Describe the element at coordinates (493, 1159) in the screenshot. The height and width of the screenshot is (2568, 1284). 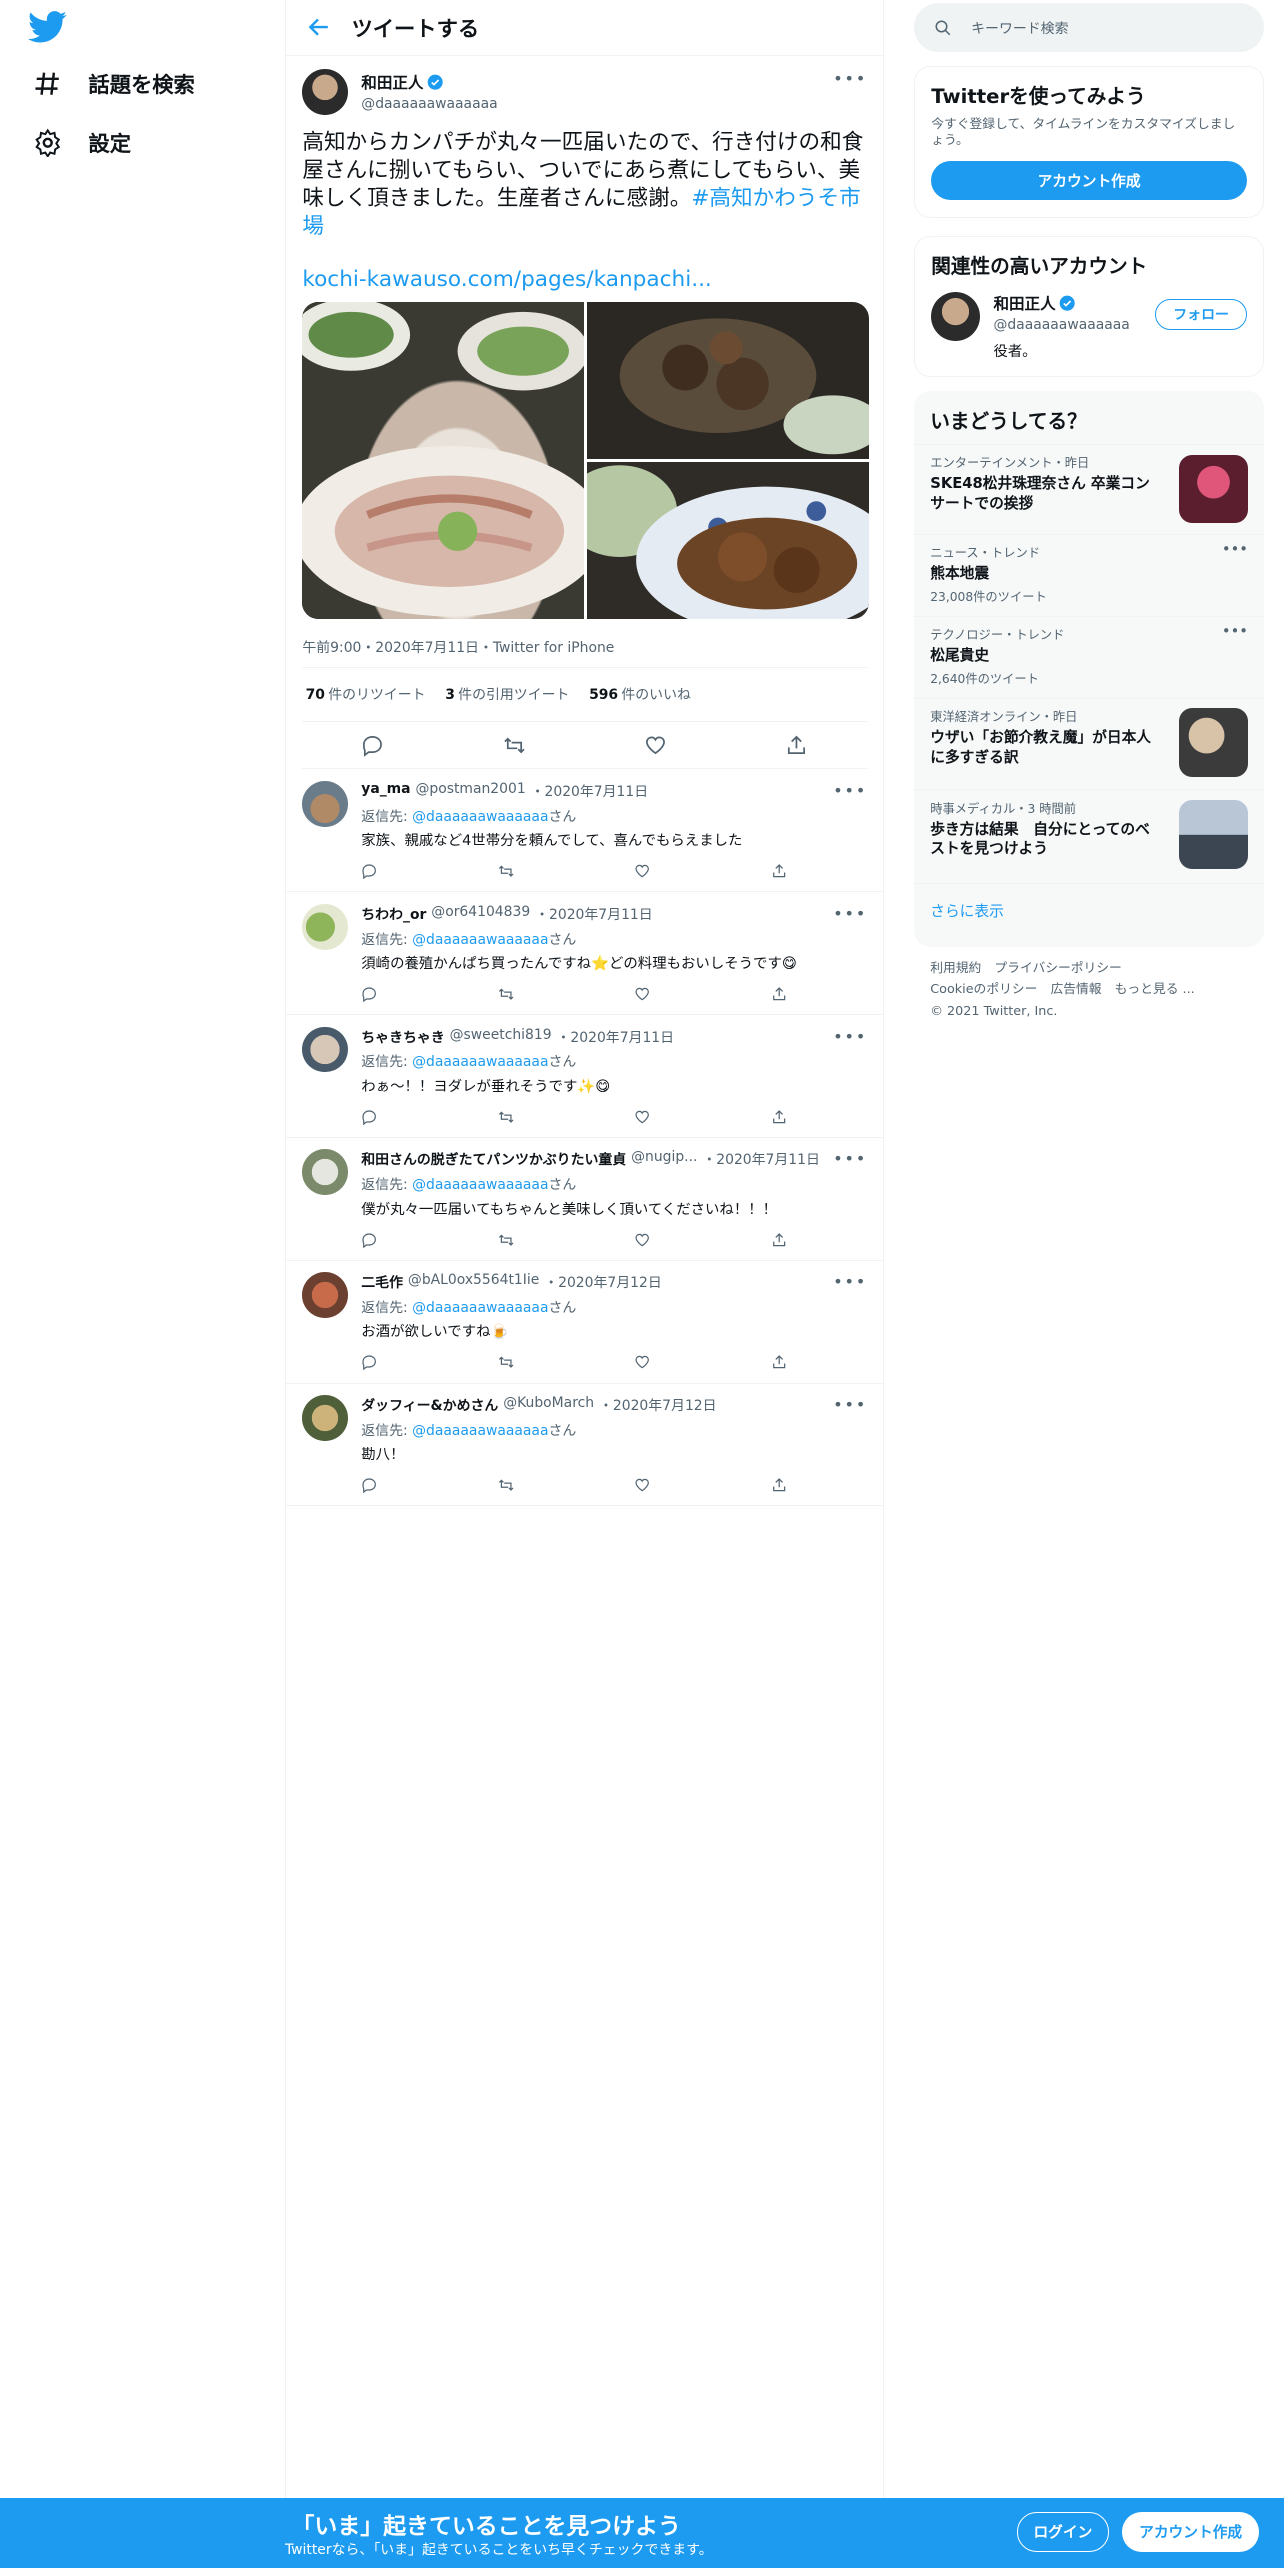
I see `reply-author-name: 和田さんの脱ぎたてパンツかぶりたい童貞` at that location.